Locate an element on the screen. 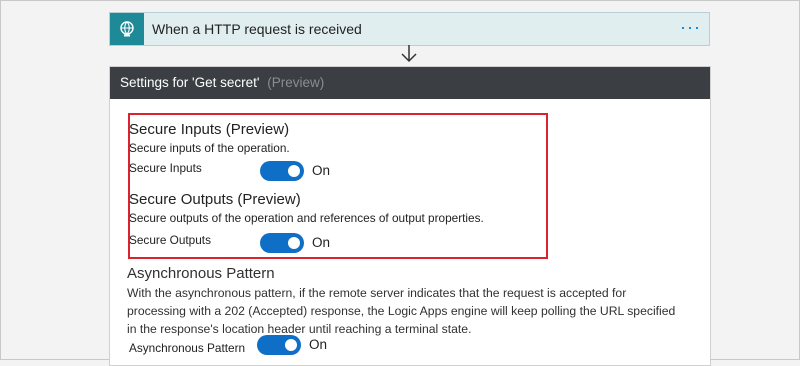  preview-tag: (Preview) is located at coordinates (296, 82).